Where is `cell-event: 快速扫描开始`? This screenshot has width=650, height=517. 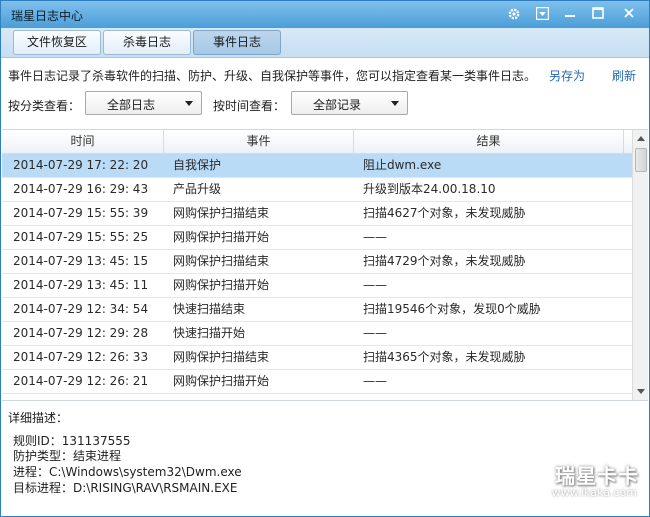 cell-event: 快速扫描开始 is located at coordinates (209, 333).